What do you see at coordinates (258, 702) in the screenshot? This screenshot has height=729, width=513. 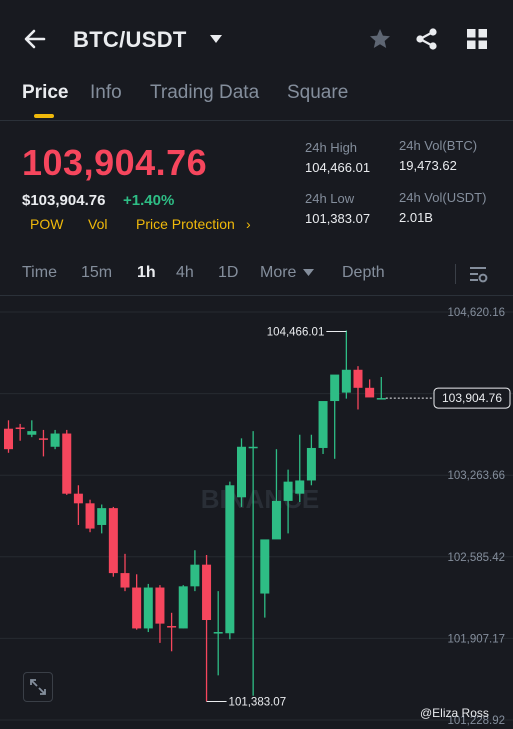 I see `low-marker-label: 101,383.07` at bounding box center [258, 702].